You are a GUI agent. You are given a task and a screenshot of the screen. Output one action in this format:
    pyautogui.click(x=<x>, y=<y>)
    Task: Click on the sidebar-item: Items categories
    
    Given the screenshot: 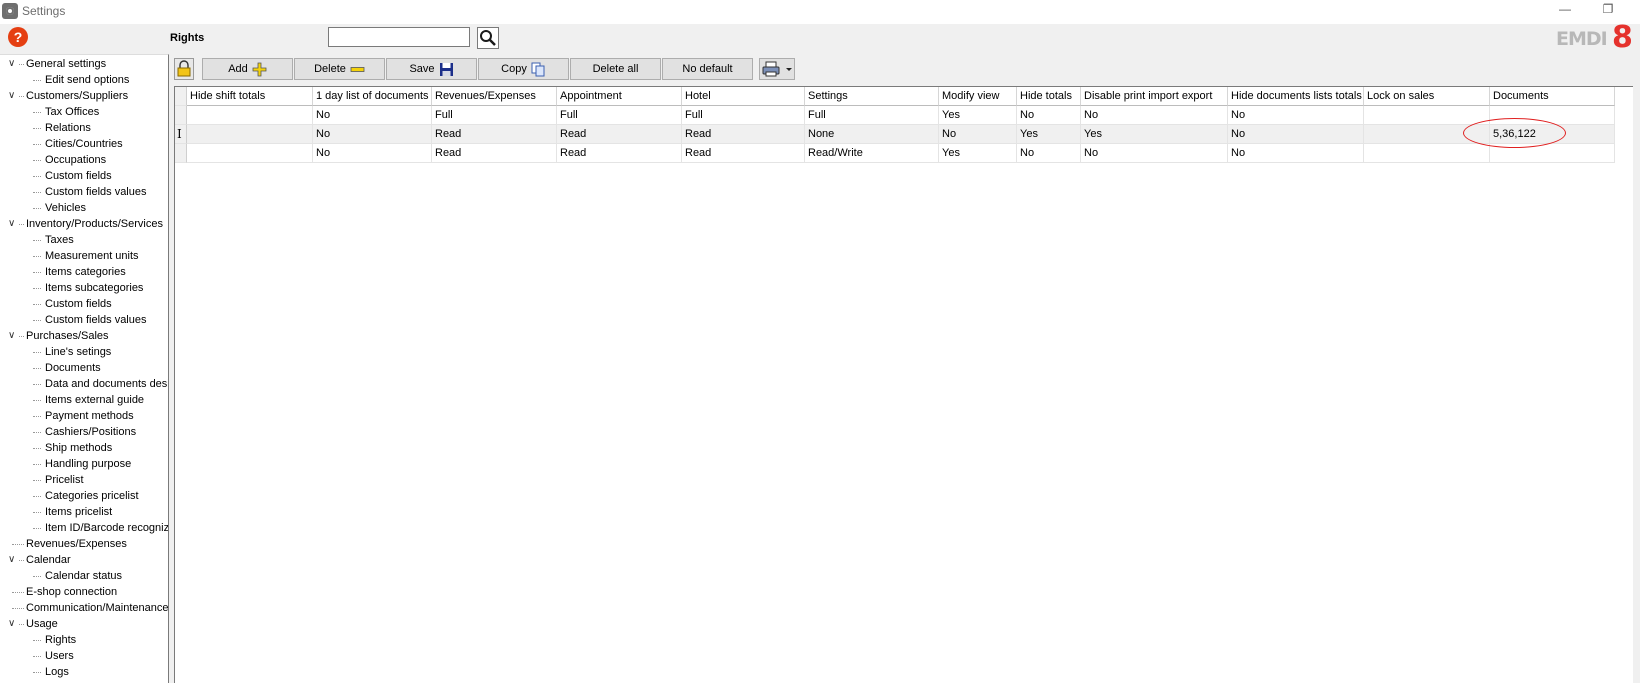 What is the action you would take?
    pyautogui.click(x=84, y=272)
    